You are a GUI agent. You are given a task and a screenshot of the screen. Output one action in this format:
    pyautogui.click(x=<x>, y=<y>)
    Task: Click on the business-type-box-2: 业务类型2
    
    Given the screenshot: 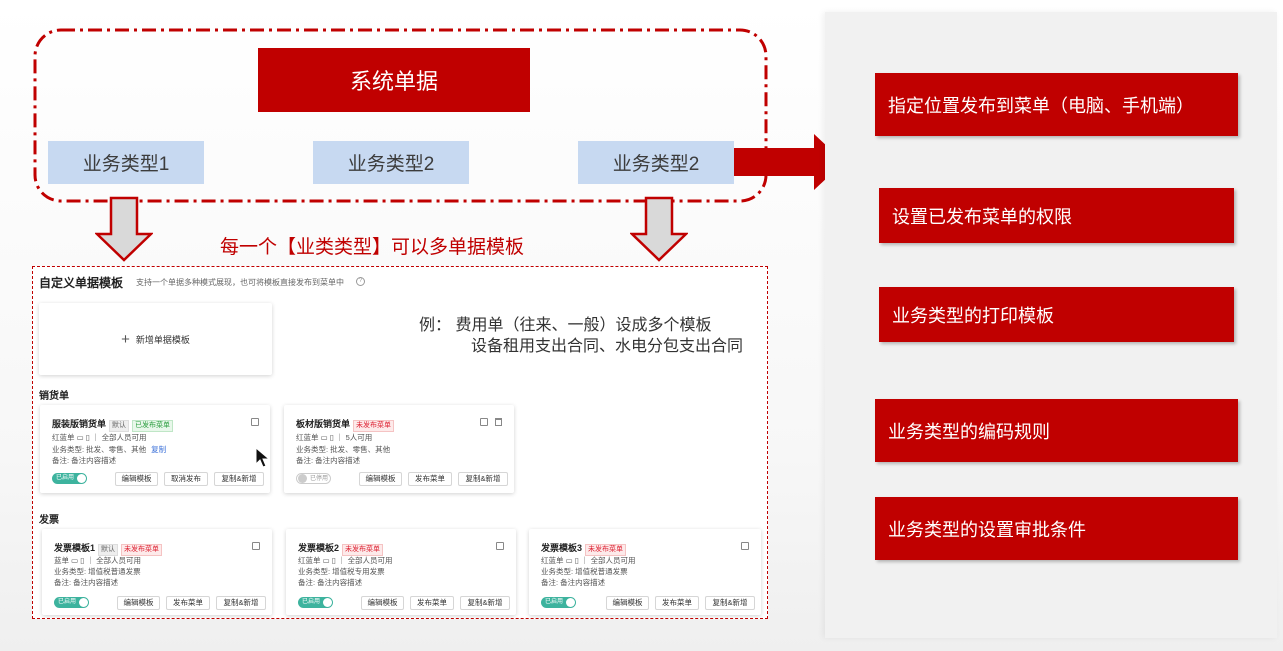 What is the action you would take?
    pyautogui.click(x=391, y=162)
    